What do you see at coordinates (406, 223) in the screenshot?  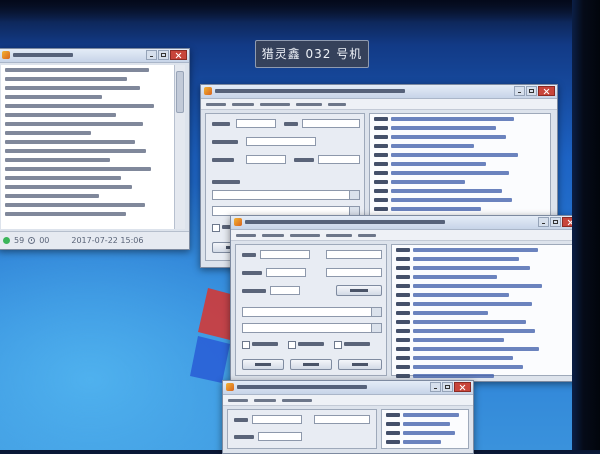 I see `helper-window-2-titlebar` at bounding box center [406, 223].